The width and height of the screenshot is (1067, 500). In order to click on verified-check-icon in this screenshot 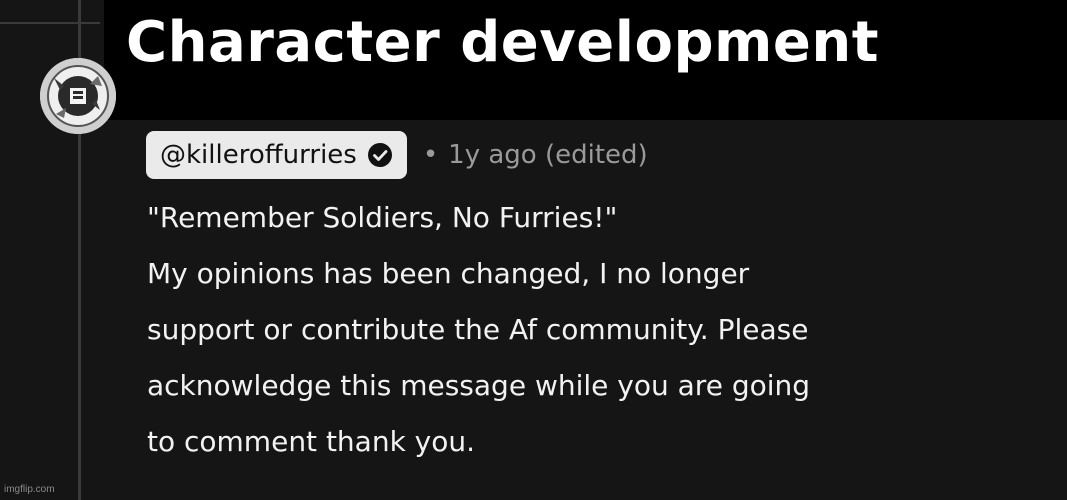, I will do `click(380, 155)`.